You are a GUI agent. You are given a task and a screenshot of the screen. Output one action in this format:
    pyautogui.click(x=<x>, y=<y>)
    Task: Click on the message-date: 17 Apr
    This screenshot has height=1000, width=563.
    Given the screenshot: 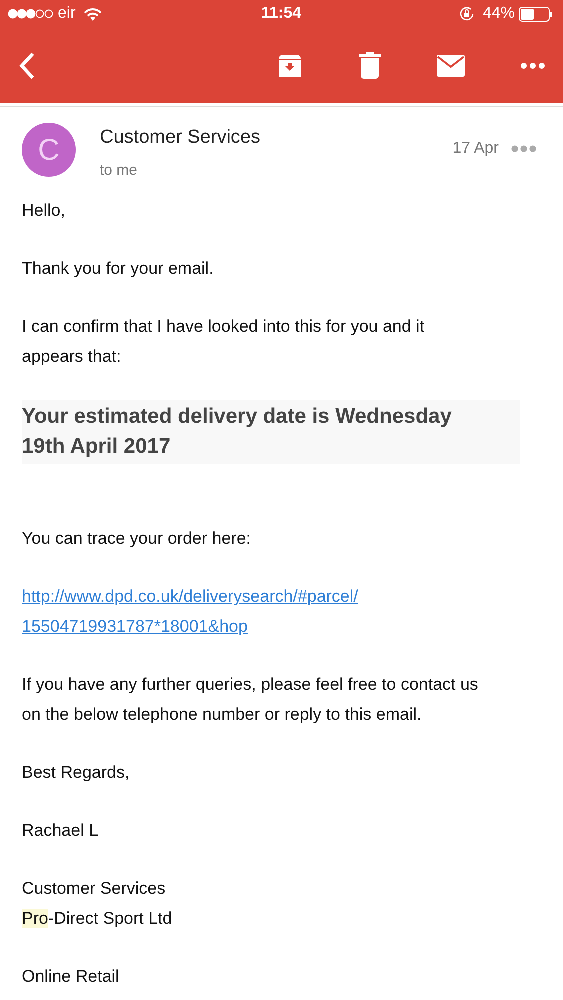 What is the action you would take?
    pyautogui.click(x=475, y=149)
    